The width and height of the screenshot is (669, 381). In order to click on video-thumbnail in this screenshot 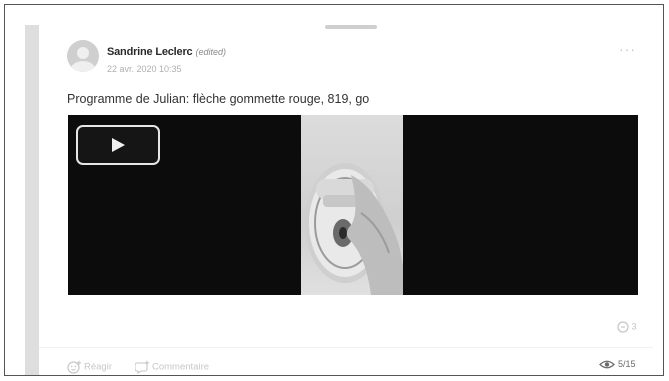, I will do `click(352, 205)`.